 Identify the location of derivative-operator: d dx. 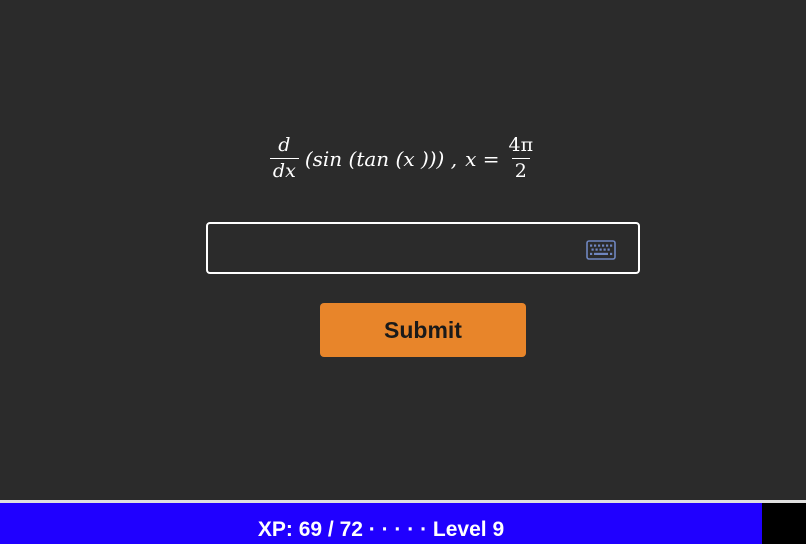
(284, 158).